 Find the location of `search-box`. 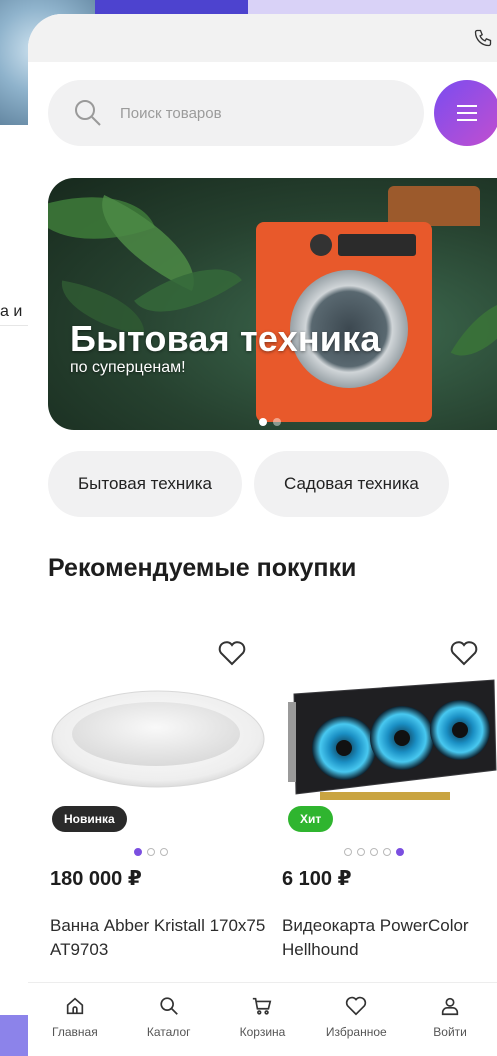

search-box is located at coordinates (236, 113).